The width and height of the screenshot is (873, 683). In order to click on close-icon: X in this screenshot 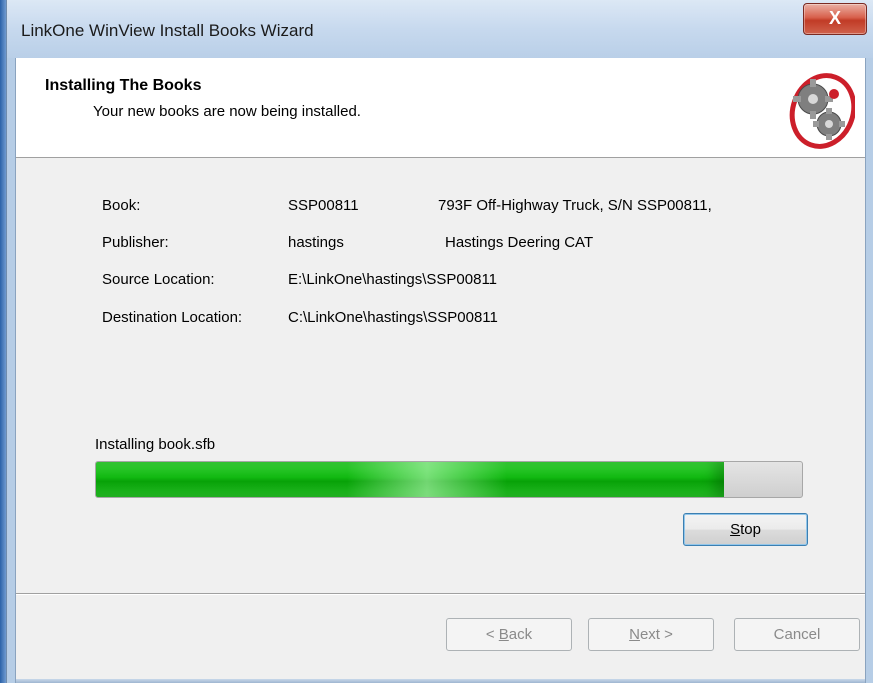, I will do `click(834, 18)`.